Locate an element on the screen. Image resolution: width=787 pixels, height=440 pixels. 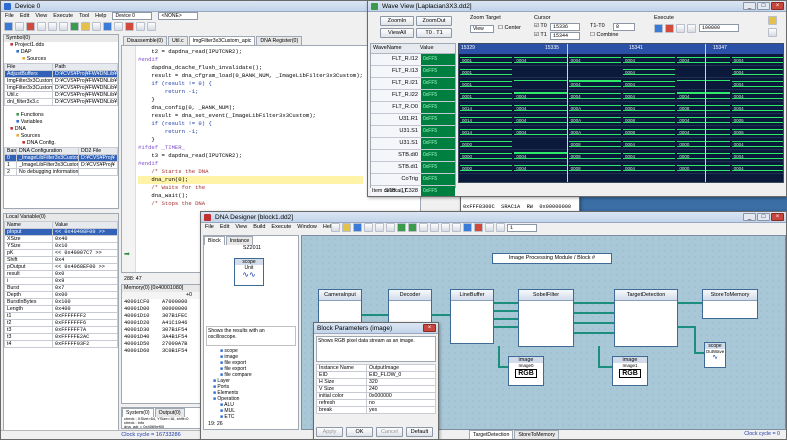
close-icon: × is located at coordinates (777, 6).